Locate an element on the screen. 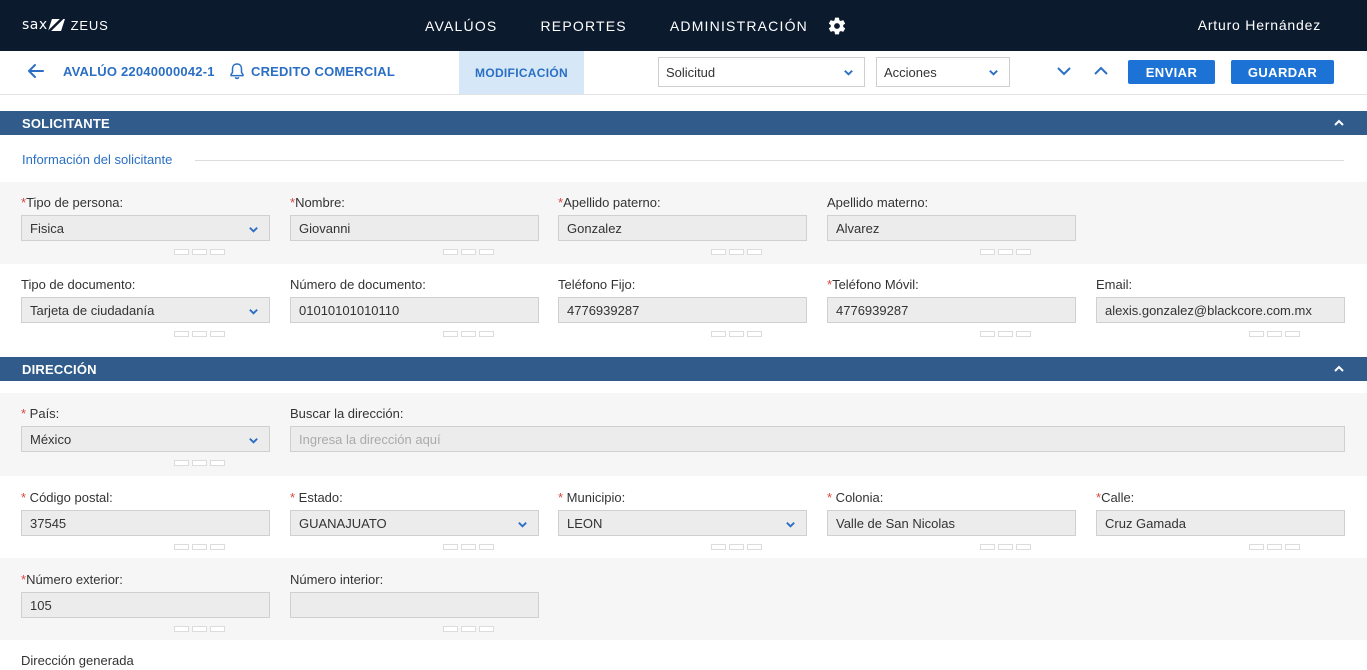  section-header-direccion: DIRECCIÓN is located at coordinates (683, 369).